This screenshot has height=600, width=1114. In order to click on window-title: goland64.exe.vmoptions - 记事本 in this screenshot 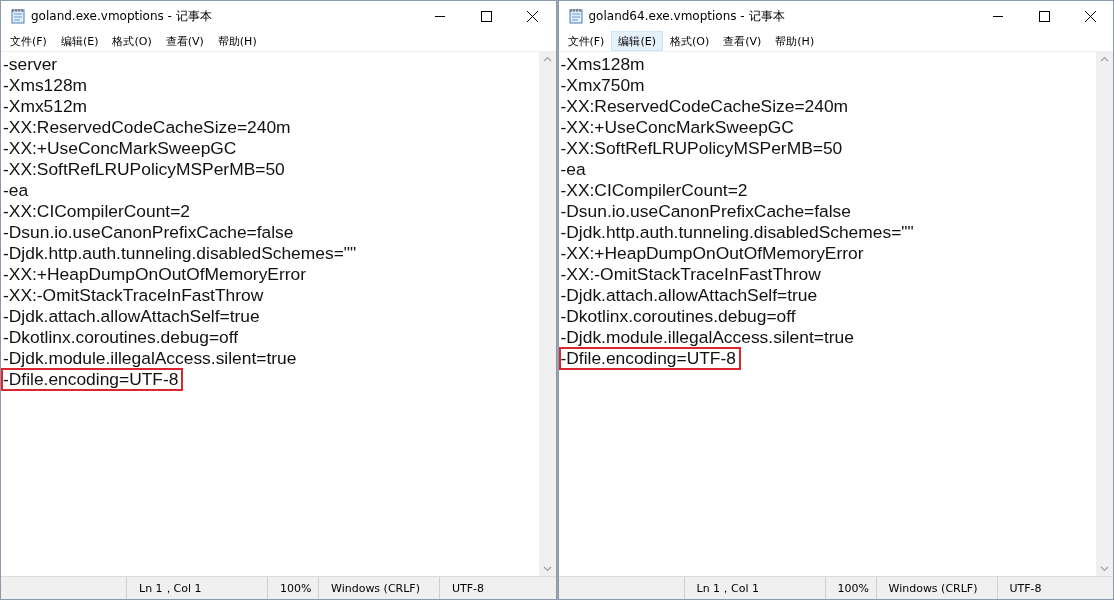, I will do `click(687, 16)`.